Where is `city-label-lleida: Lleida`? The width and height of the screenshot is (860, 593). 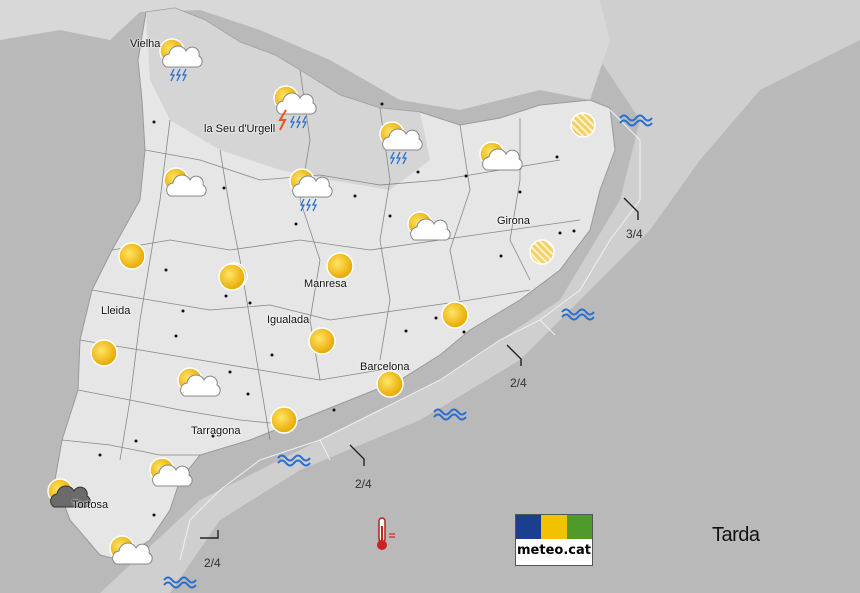 city-label-lleida: Lleida is located at coordinates (116, 311).